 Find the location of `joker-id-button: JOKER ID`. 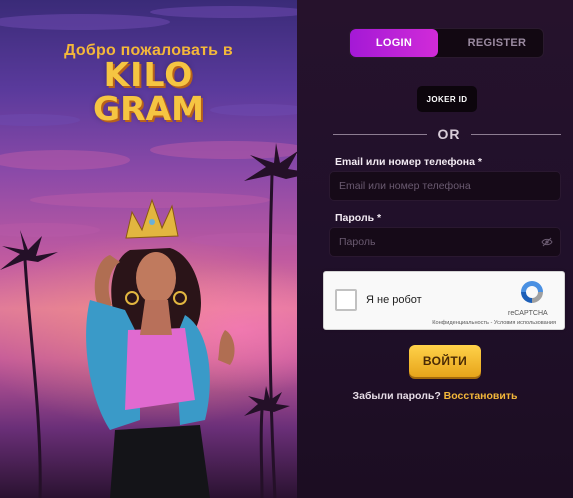

joker-id-button: JOKER ID is located at coordinates (447, 99).